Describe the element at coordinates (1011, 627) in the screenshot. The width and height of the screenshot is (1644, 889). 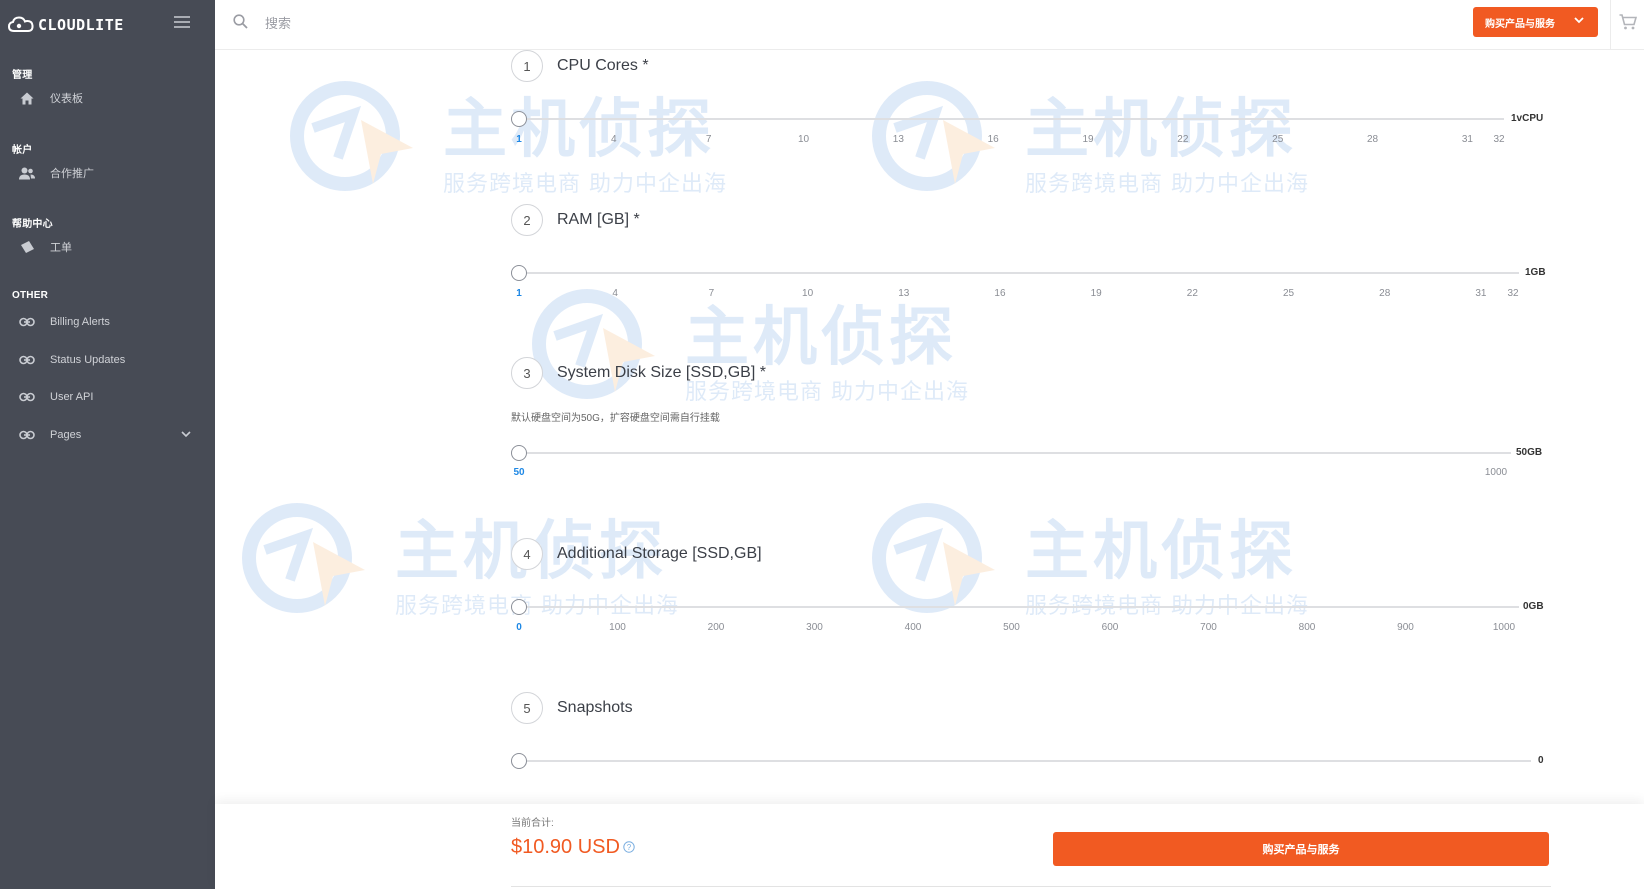
I see `slider-tick-label: 500` at that location.